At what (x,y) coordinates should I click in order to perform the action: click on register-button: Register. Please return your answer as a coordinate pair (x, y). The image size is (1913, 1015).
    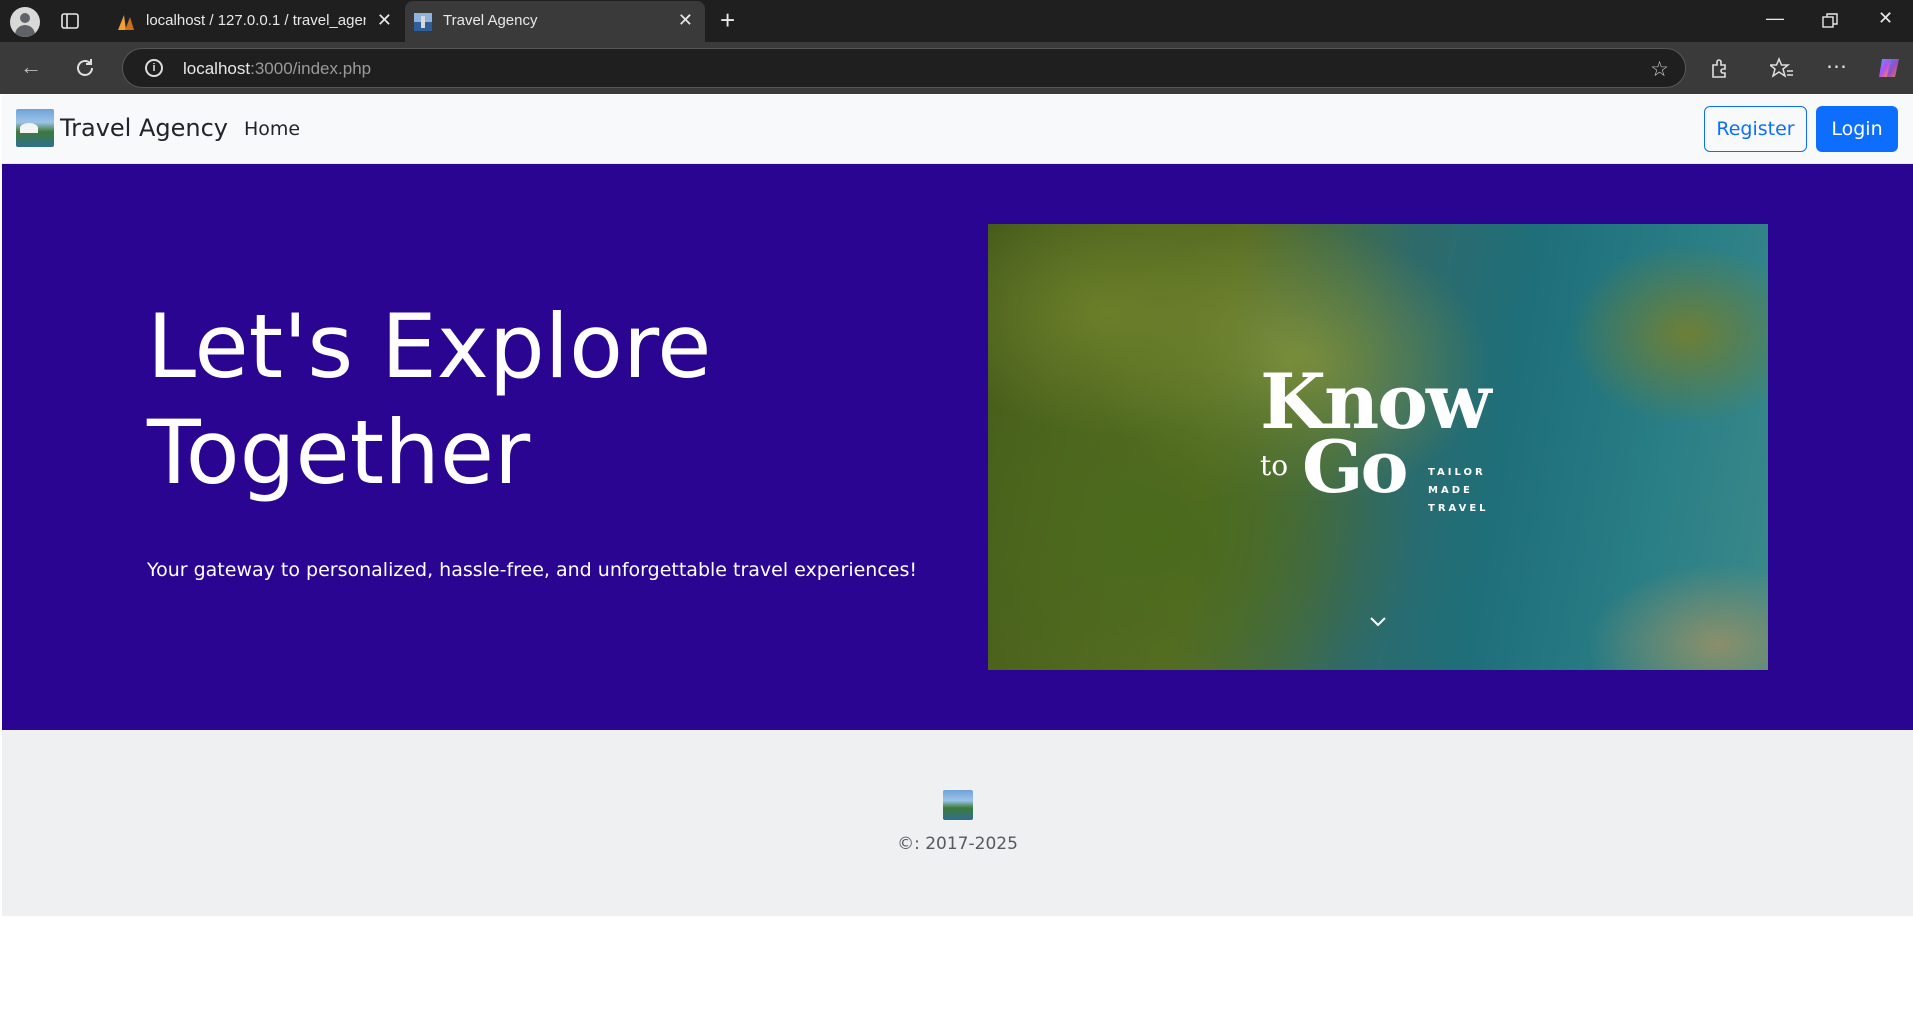
    Looking at the image, I should click on (1755, 129).